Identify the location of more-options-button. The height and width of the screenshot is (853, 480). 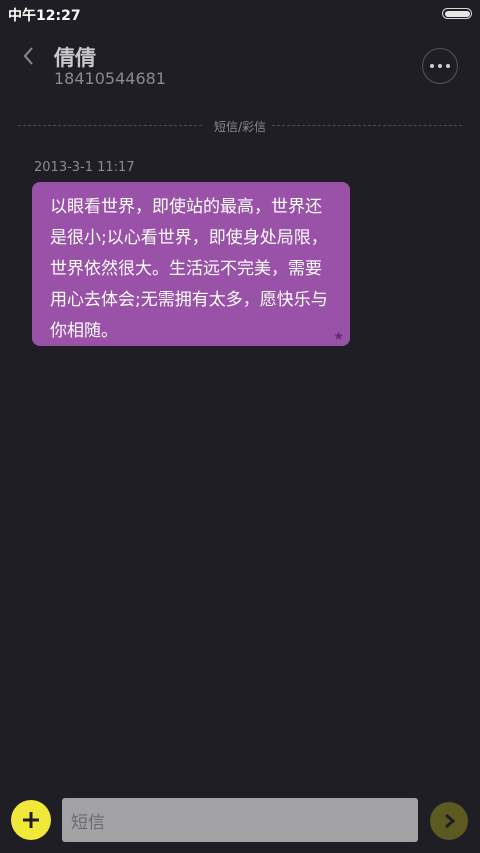
(440, 66).